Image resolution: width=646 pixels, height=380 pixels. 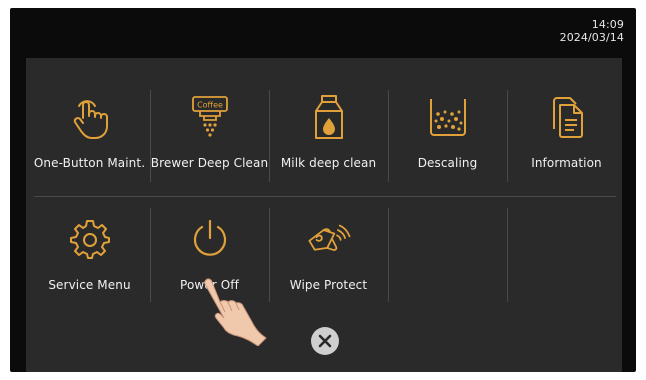 What do you see at coordinates (591, 37) in the screenshot?
I see `clock-date: 2024/03/14` at bounding box center [591, 37].